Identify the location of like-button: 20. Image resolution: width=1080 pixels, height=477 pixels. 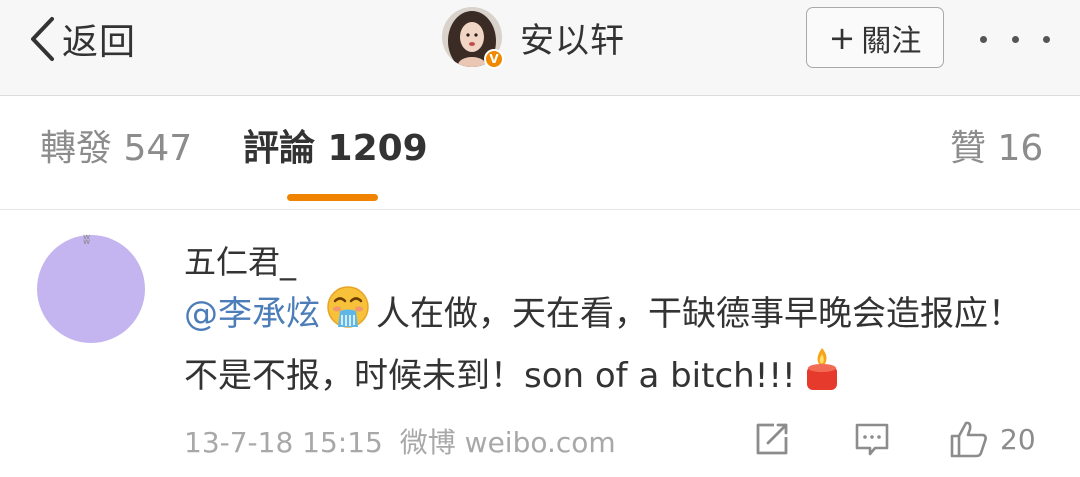
(992, 439).